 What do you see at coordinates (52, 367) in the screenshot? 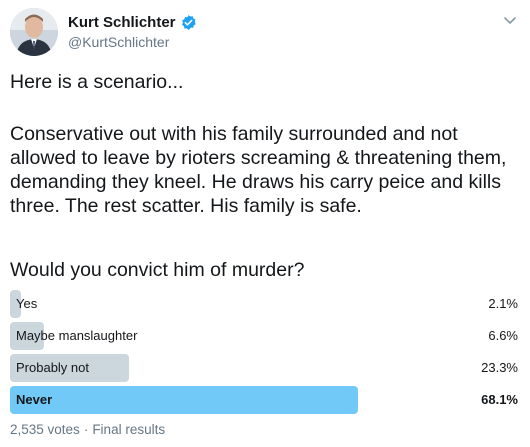
I see `poll-option-label: Probably not` at bounding box center [52, 367].